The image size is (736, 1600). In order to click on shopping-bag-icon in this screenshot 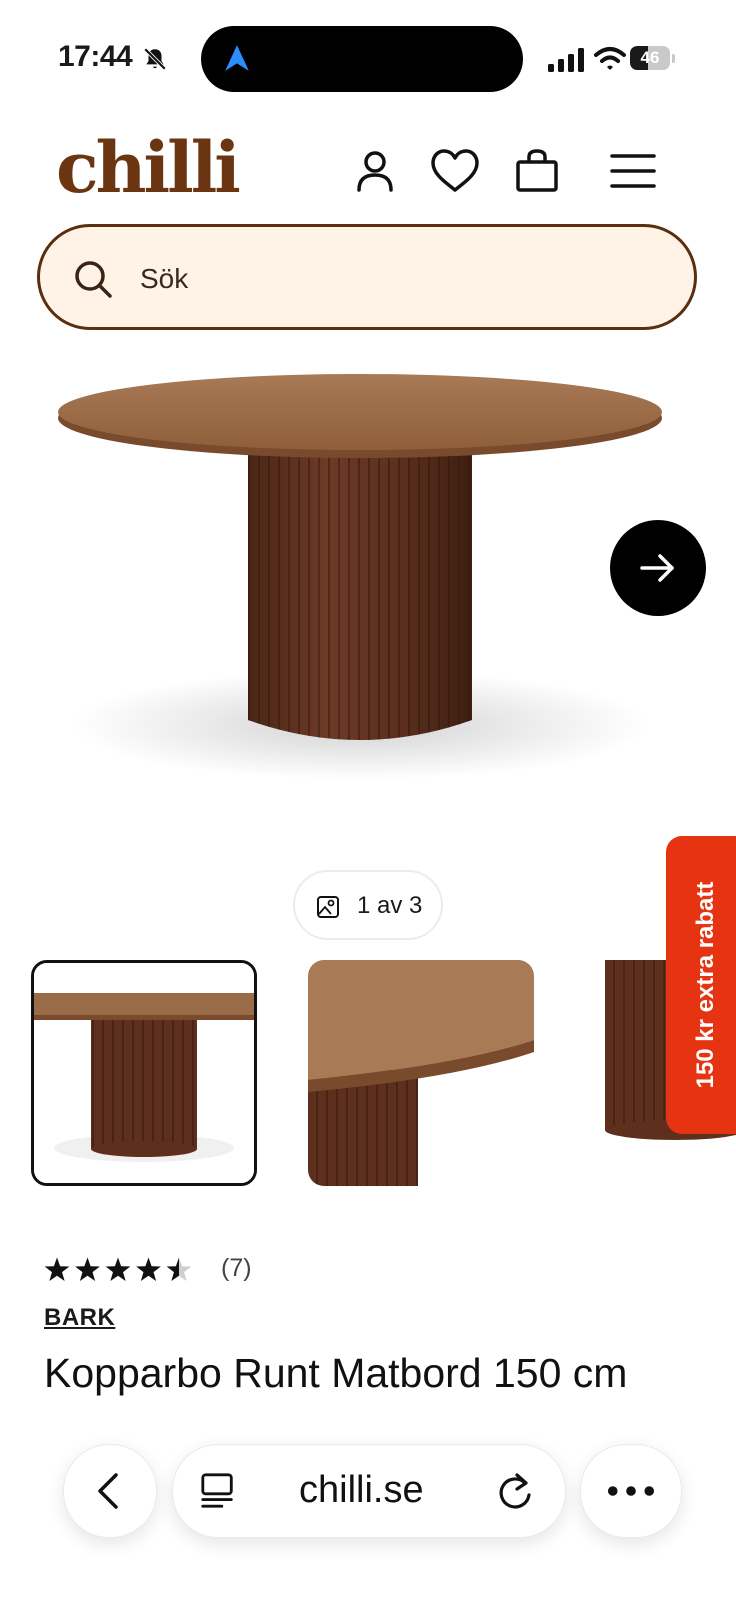, I will do `click(537, 170)`.